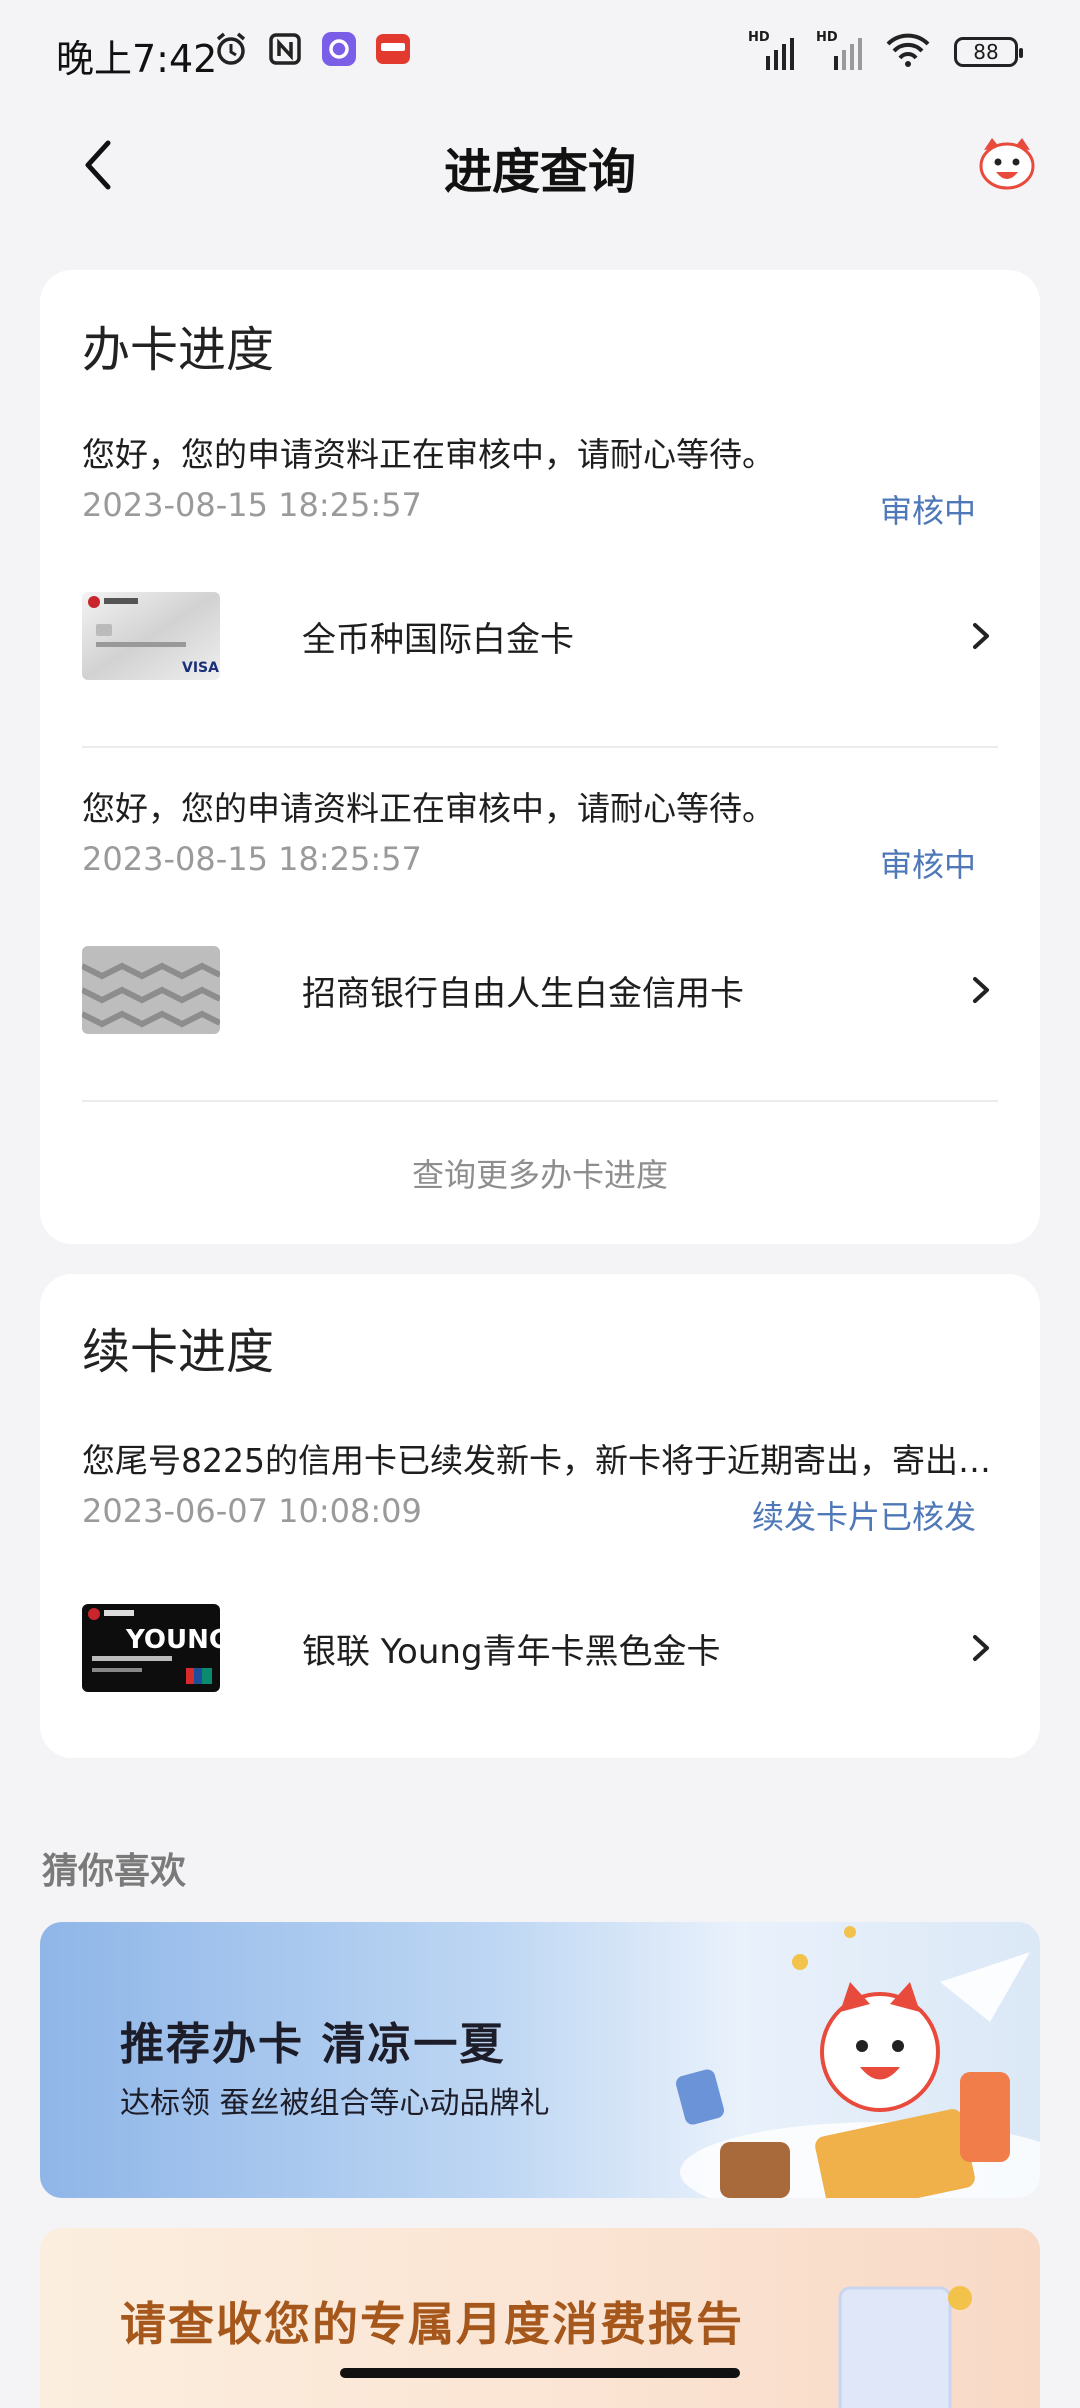  I want to click on battery-icon: 88, so click(988, 52).